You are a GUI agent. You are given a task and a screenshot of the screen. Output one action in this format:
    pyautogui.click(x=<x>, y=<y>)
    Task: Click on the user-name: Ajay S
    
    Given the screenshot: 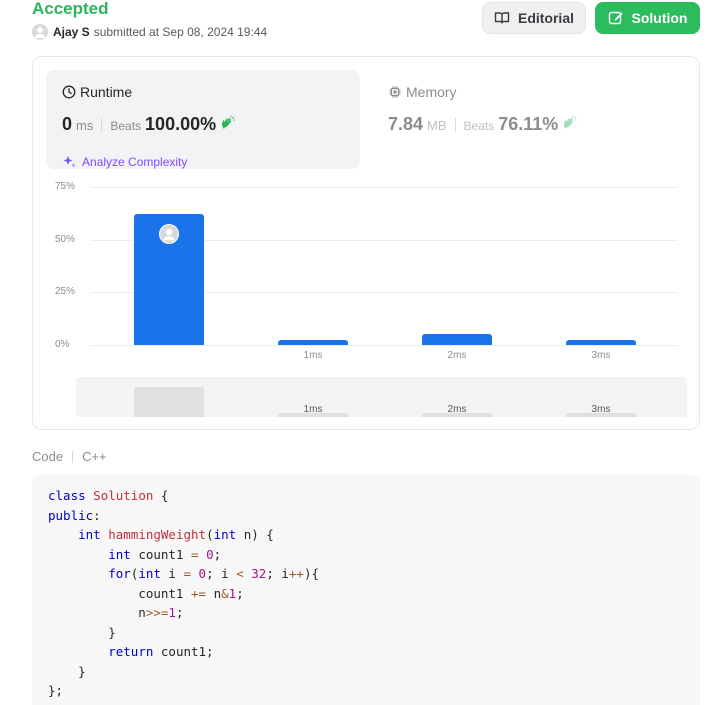 What is the action you would take?
    pyautogui.click(x=71, y=32)
    